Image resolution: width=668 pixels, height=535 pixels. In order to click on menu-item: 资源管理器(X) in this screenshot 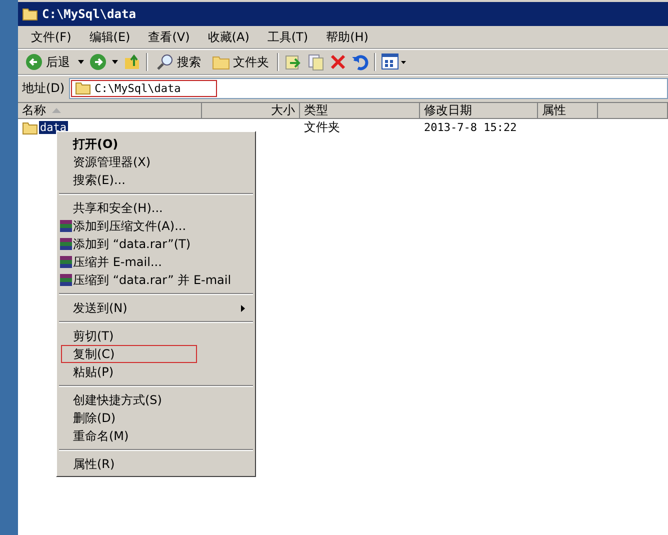, I will do `click(156, 162)`.